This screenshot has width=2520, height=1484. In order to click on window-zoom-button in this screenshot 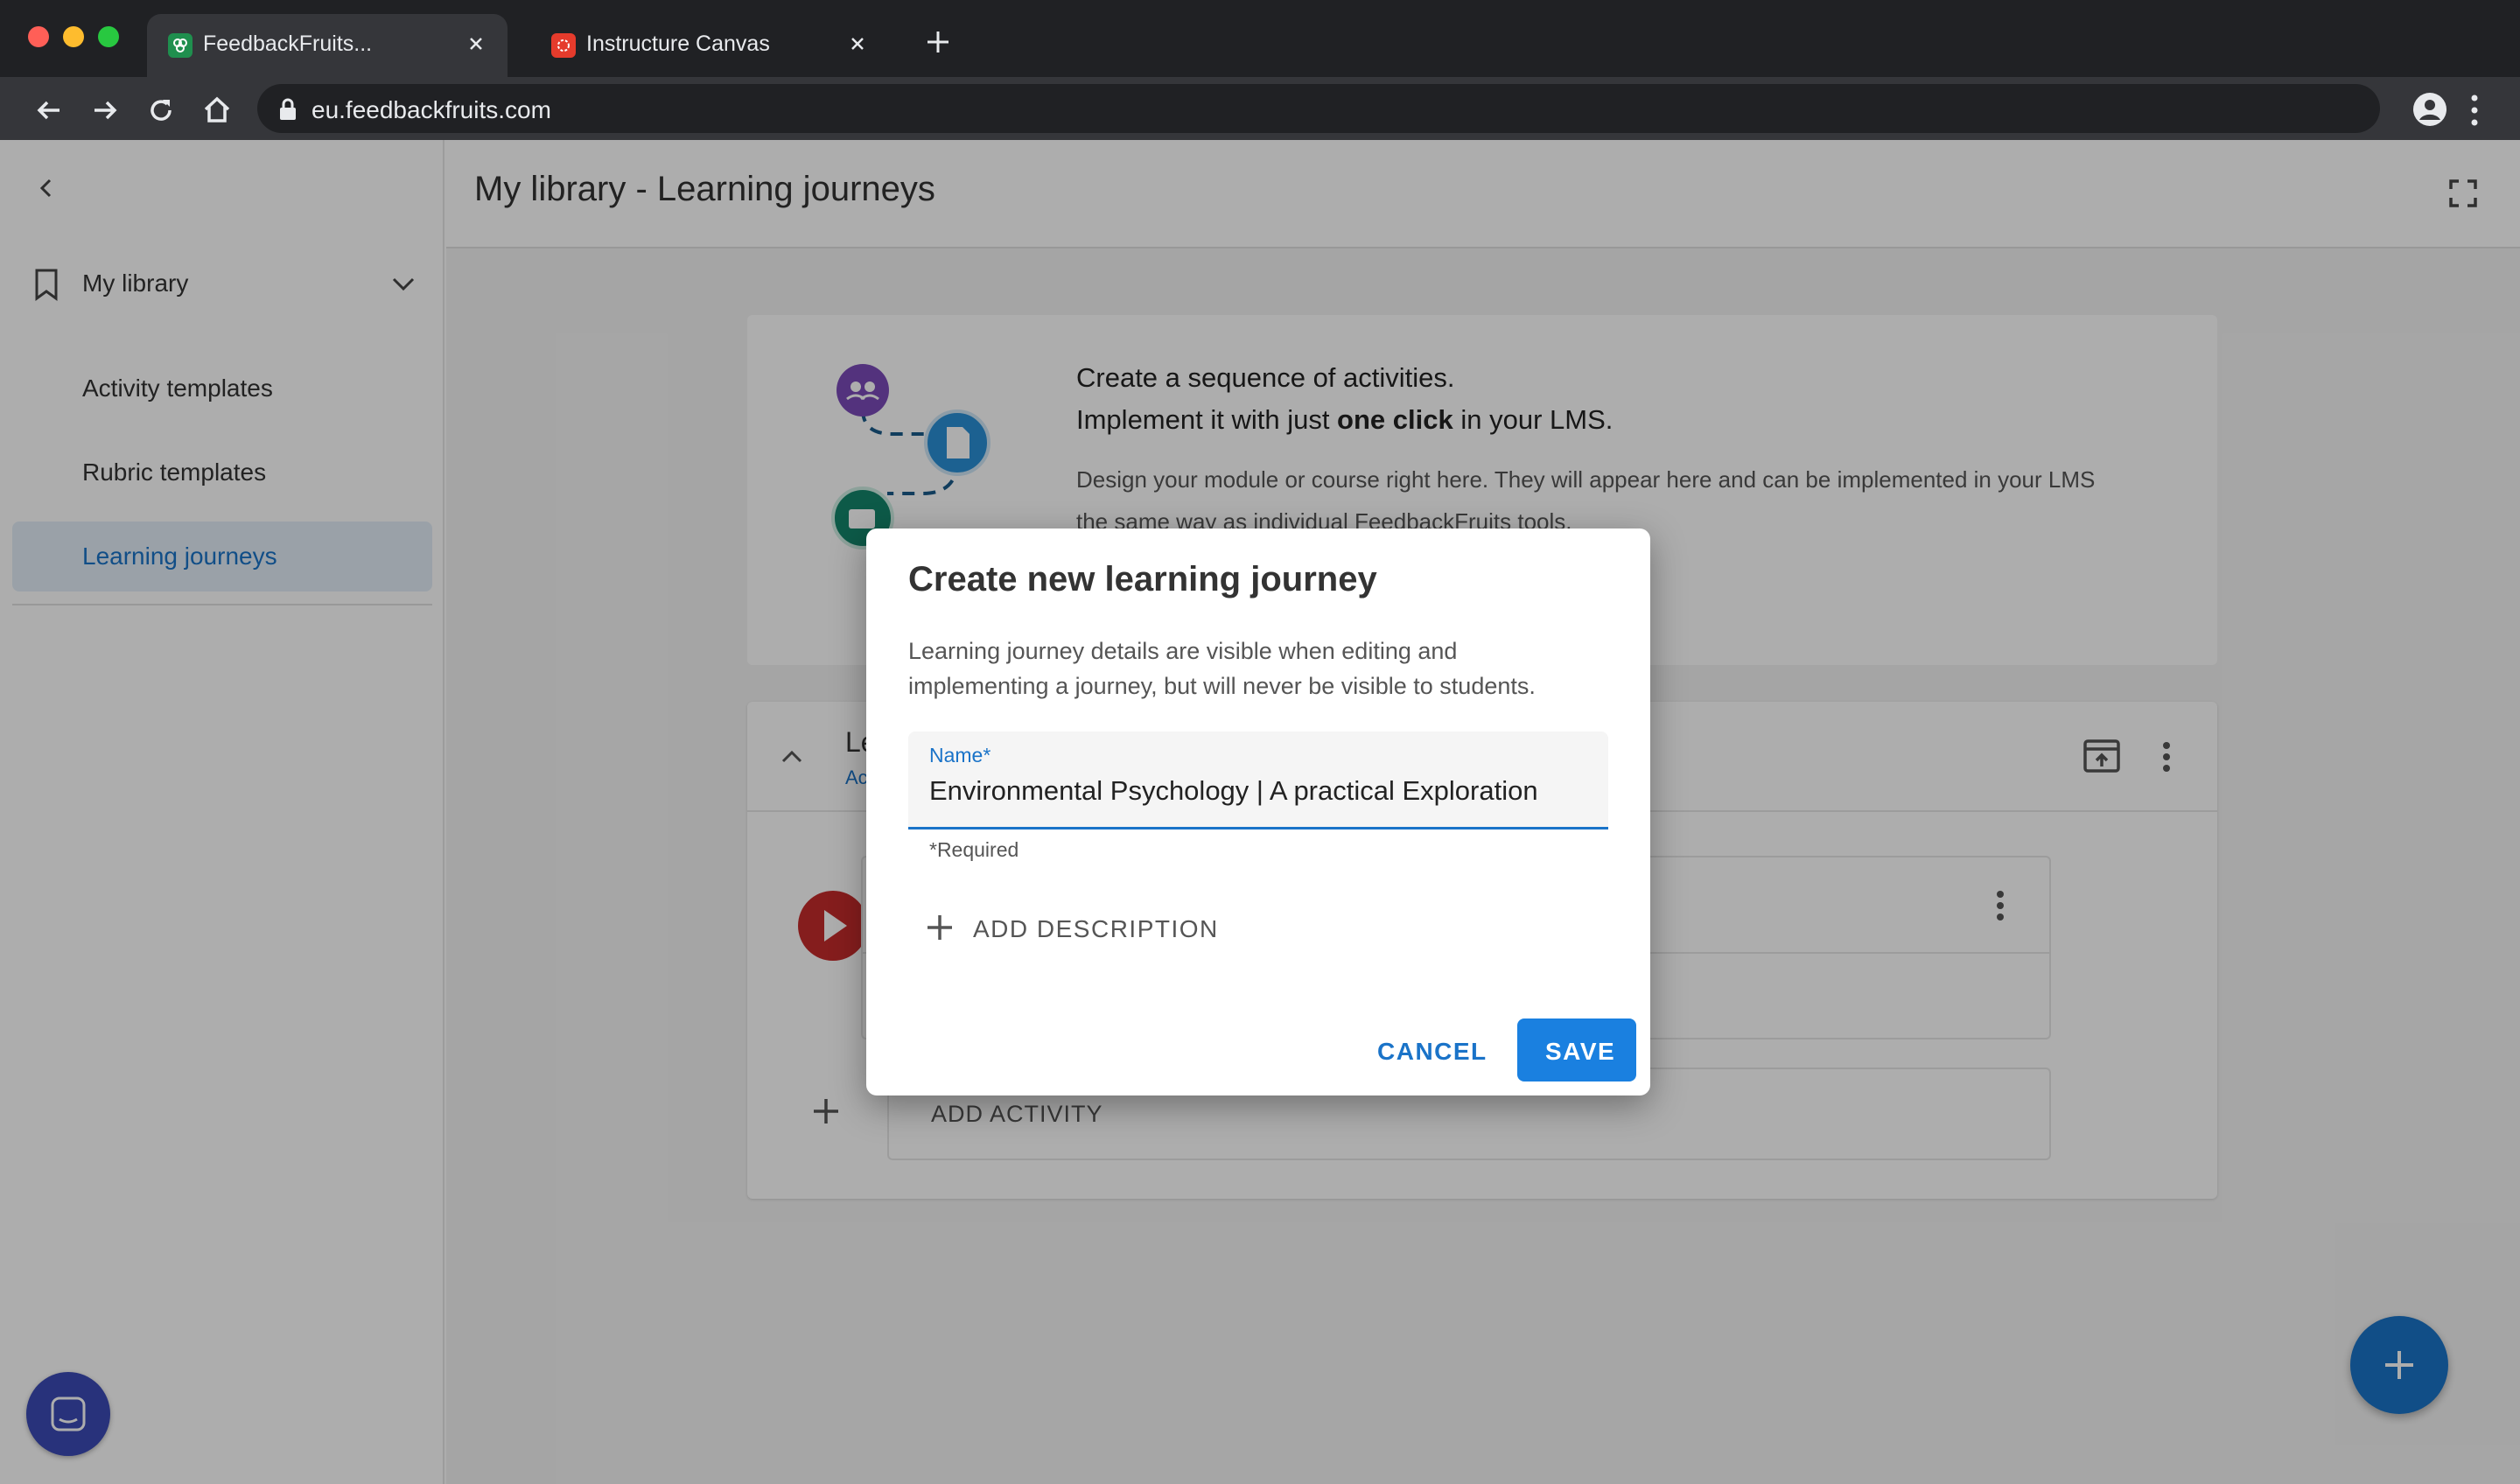, I will do `click(108, 36)`.